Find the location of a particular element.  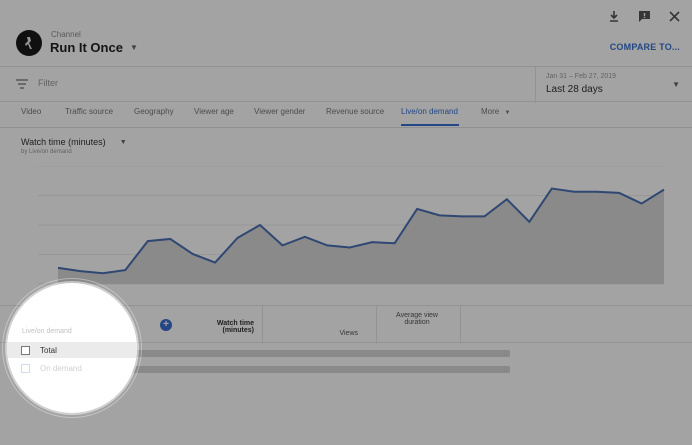

tab-geography: Geography is located at coordinates (154, 111).